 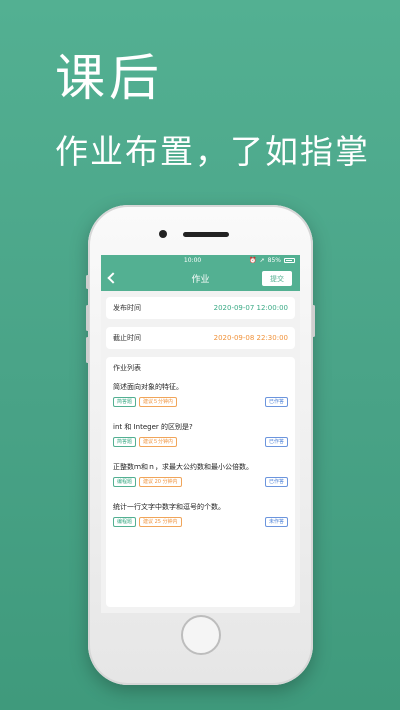 What do you see at coordinates (250, 308) in the screenshot?
I see `publish-time-value: 2020-09-07 12:00:00` at bounding box center [250, 308].